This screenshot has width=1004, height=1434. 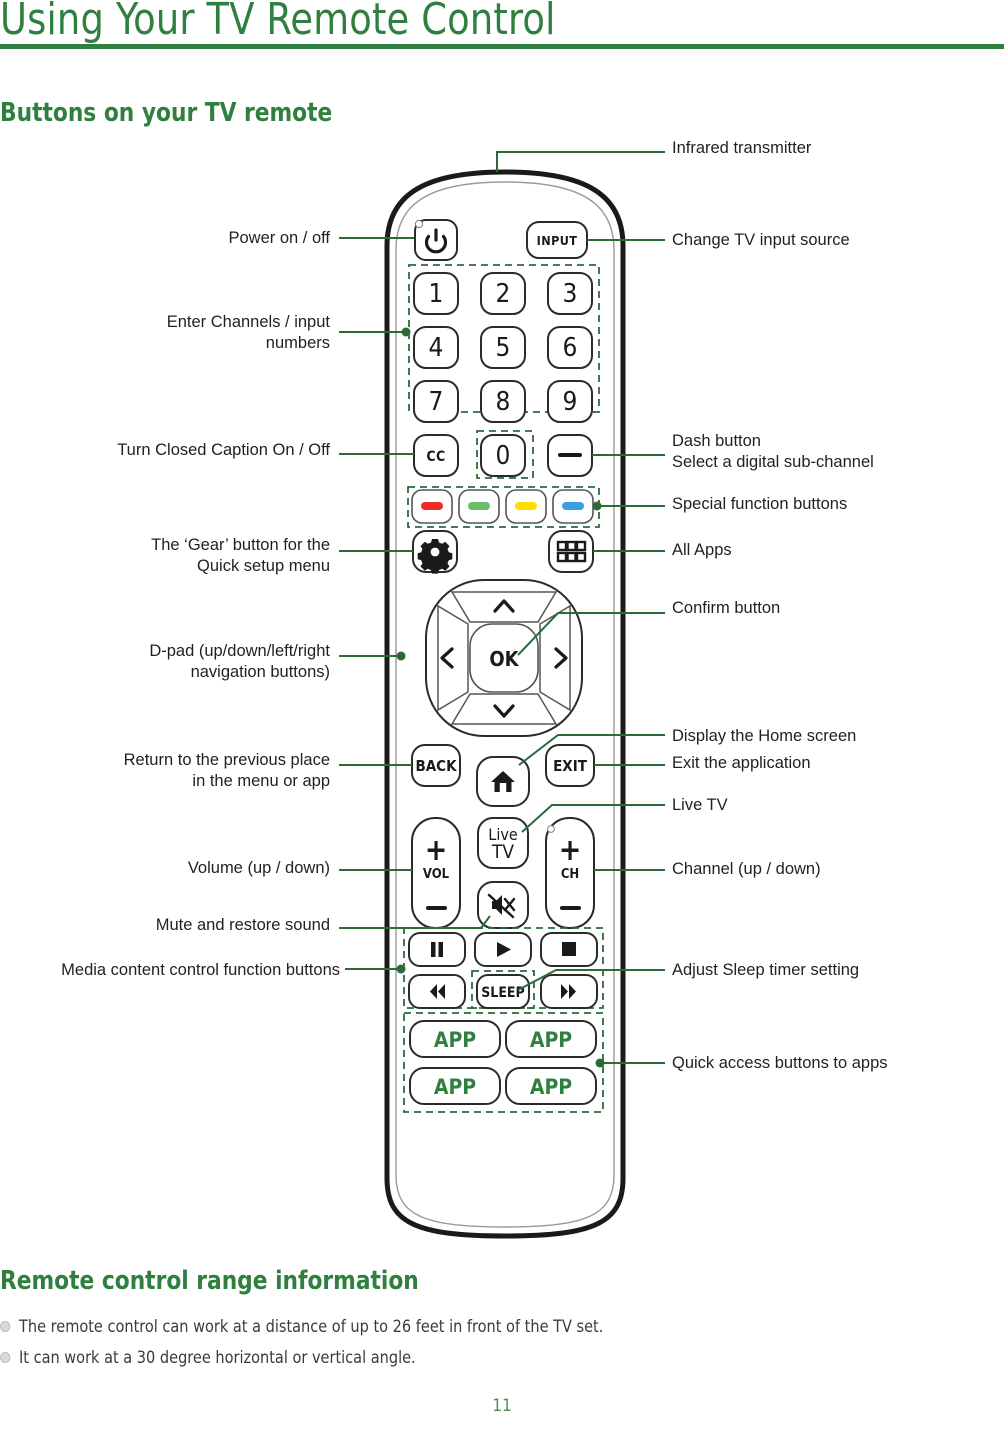 I want to click on dpad: OK, so click(x=504, y=658).